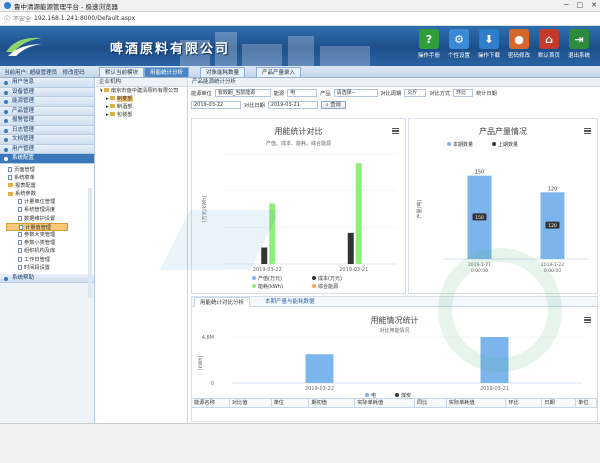 This screenshot has width=600, height=463. I want to click on tree-item: 系统参数, so click(50, 194).